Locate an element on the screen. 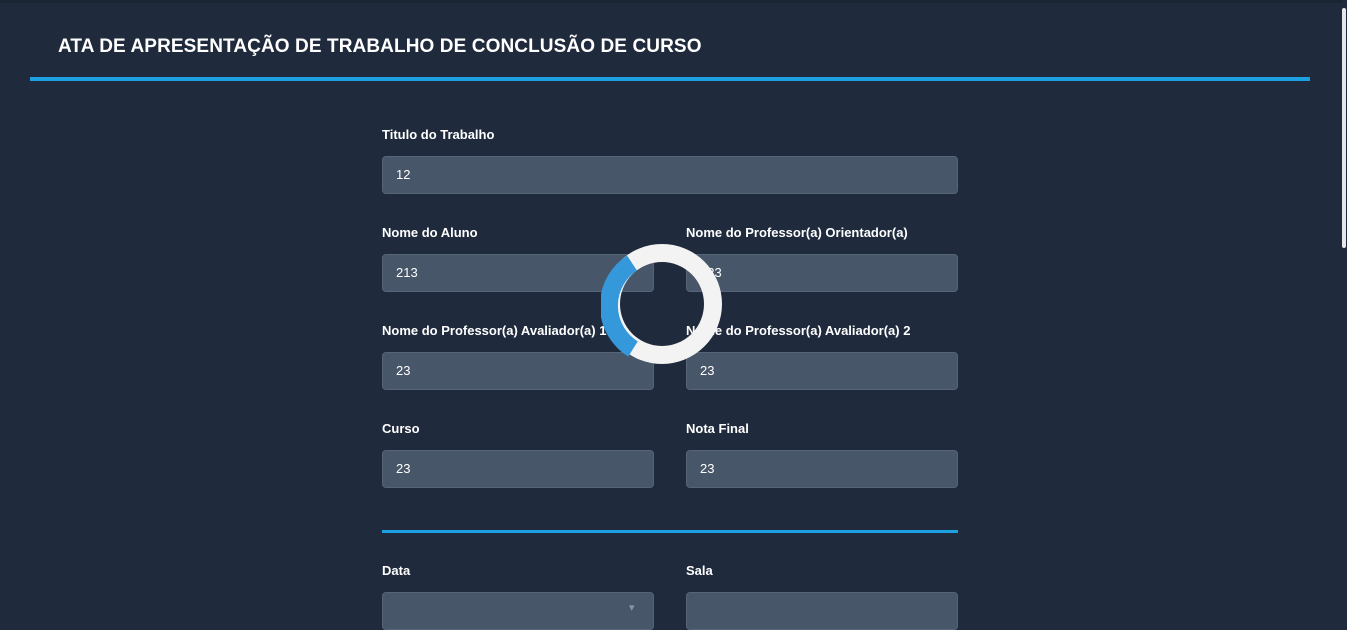 The height and width of the screenshot is (630, 1347). data-label: Data is located at coordinates (396, 570).